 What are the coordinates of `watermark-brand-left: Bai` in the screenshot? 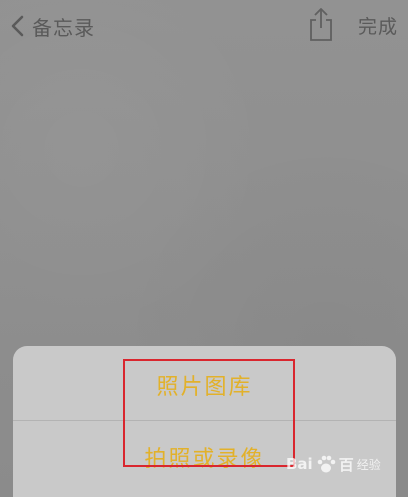 It's located at (299, 464).